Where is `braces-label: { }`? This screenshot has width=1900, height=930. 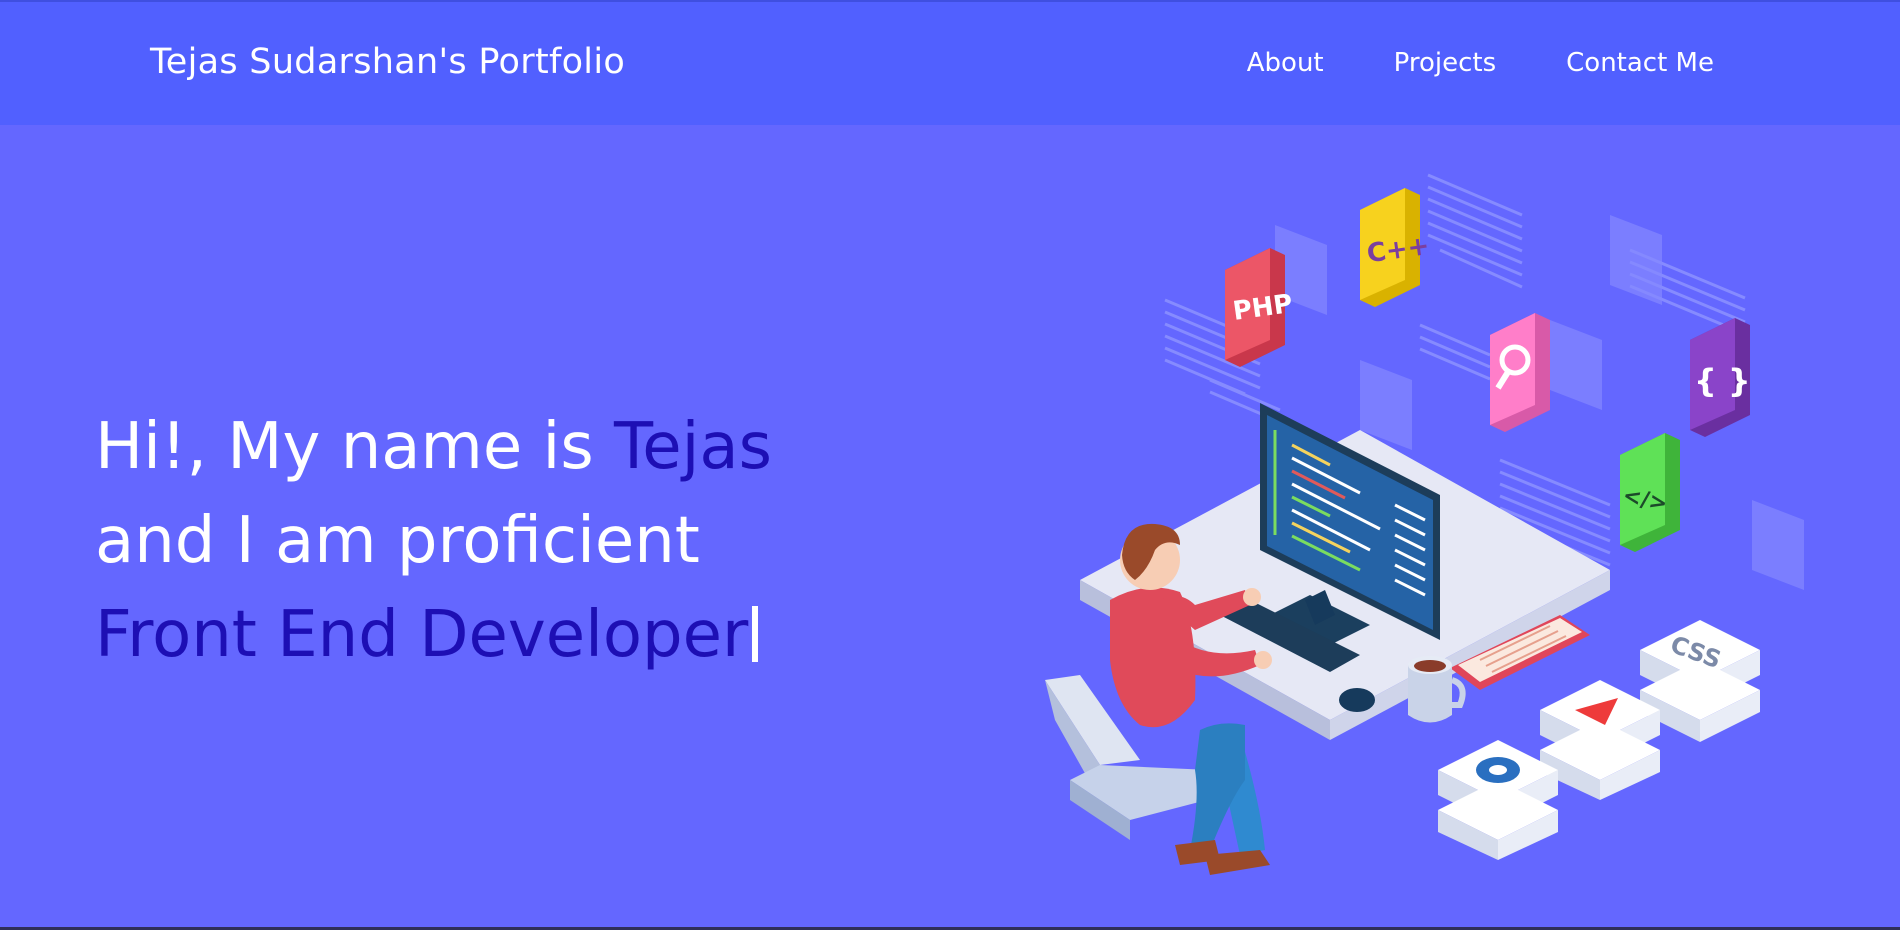
braces-label: { } is located at coordinates (1722, 381).